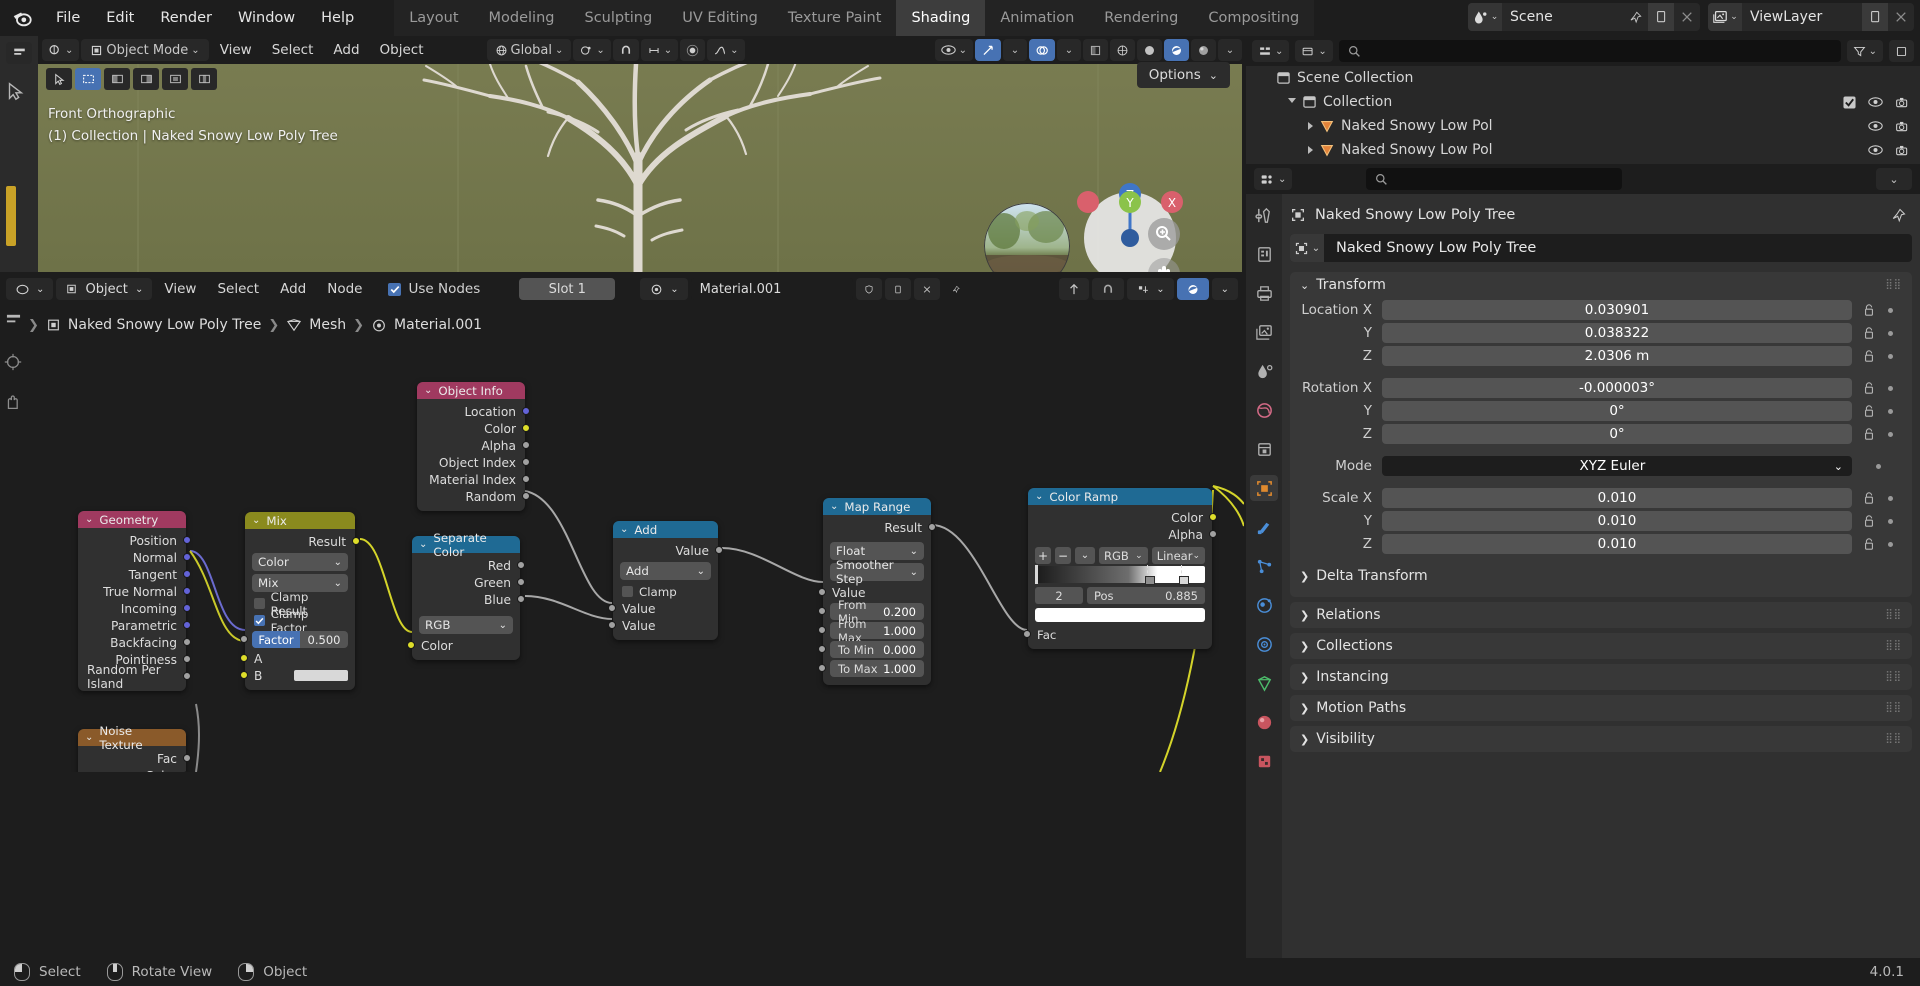 The width and height of the screenshot is (1920, 986). Describe the element at coordinates (438, 325) in the screenshot. I see `breadcrumb-material-label: Material.001` at that location.